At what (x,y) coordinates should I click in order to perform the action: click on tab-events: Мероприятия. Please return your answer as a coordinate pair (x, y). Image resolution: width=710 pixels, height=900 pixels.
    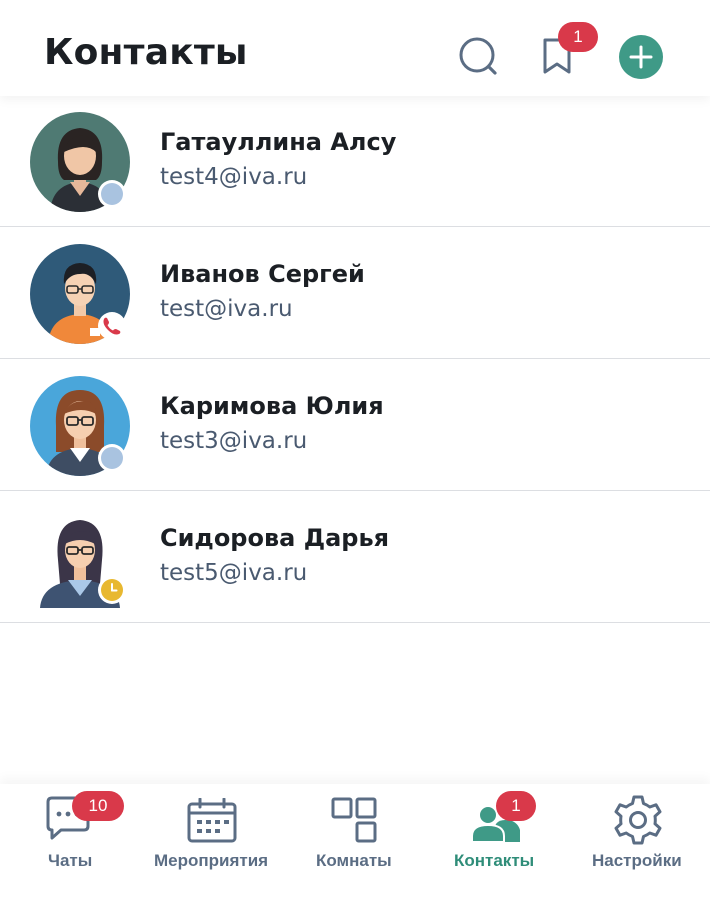
    Looking at the image, I should click on (212, 842).